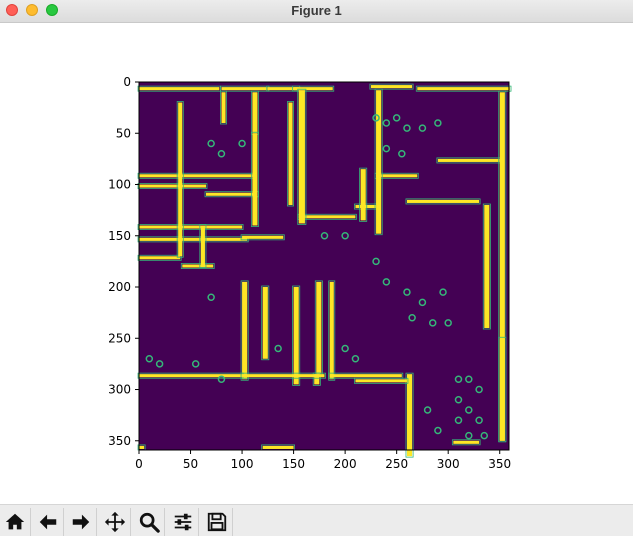 The width and height of the screenshot is (633, 536). Describe the element at coordinates (139, 464) in the screenshot. I see `x-tick-label: 0` at that location.